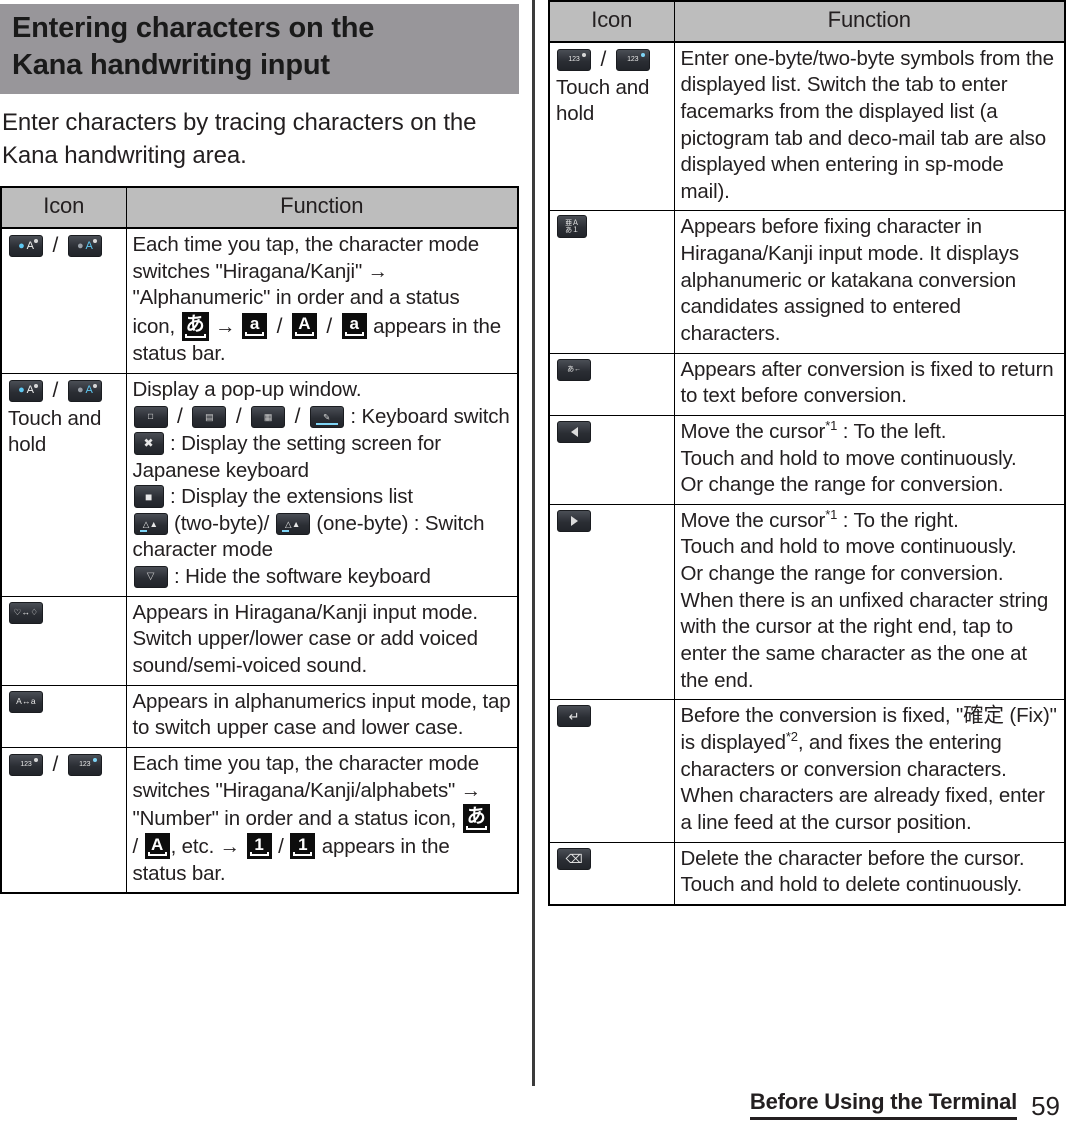  What do you see at coordinates (84, 390) in the screenshot?
I see `character-mode-switch-icon-light: ● A` at bounding box center [84, 390].